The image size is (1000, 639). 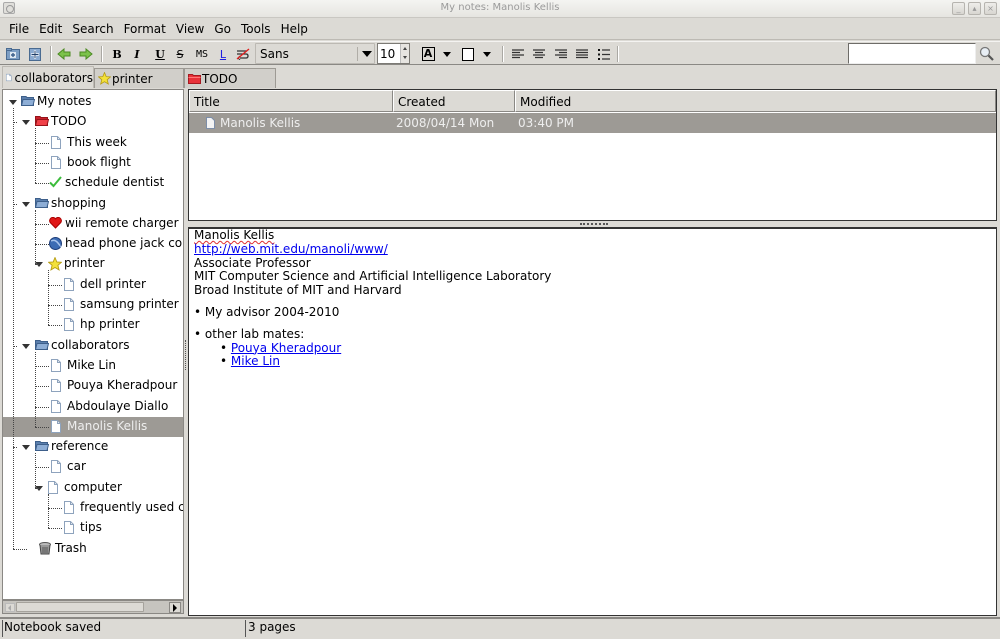 What do you see at coordinates (974, 8) in the screenshot?
I see `maximize-button: ▴` at bounding box center [974, 8].